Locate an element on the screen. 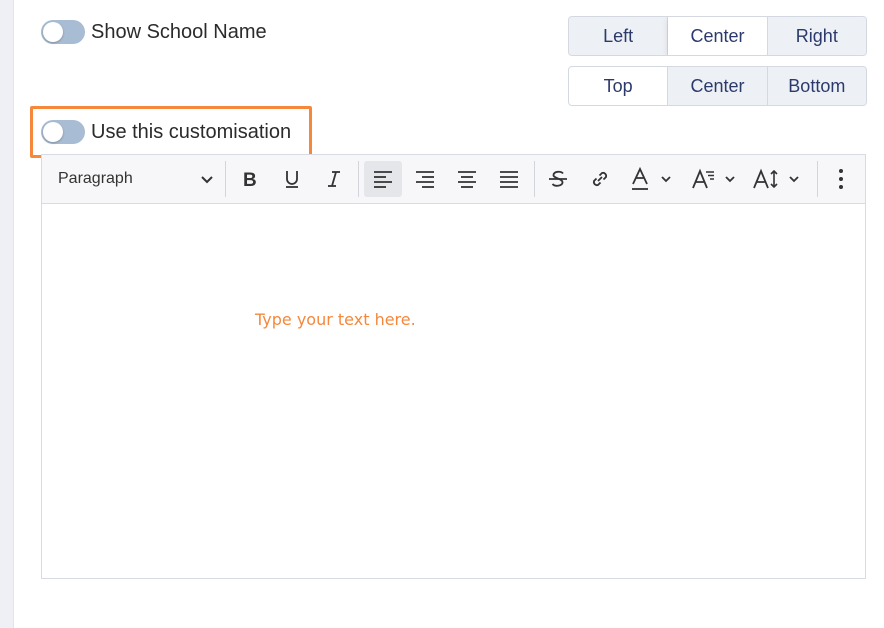 Image resolution: width=884 pixels, height=628 pixels. align-right-option: Right is located at coordinates (816, 36).